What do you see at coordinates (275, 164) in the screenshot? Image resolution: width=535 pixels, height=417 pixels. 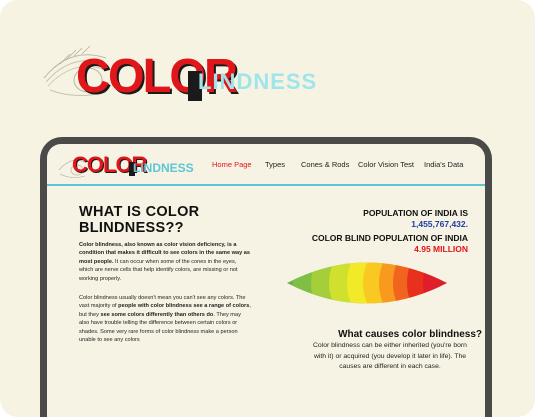 I see `nav-types: Types` at bounding box center [275, 164].